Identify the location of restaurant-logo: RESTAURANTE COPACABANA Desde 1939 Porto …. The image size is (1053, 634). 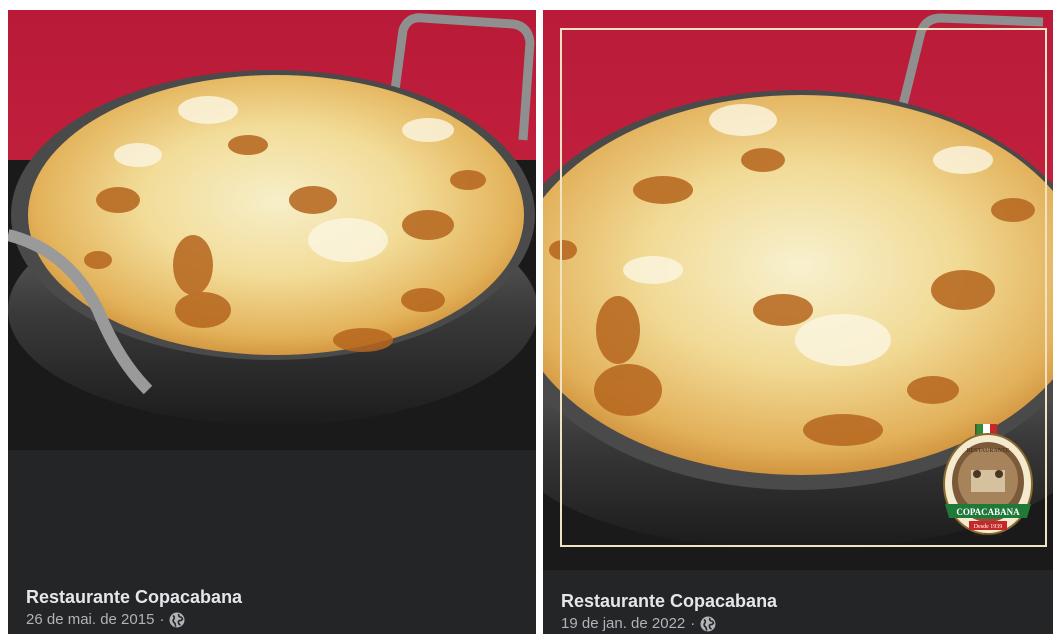
(988, 481).